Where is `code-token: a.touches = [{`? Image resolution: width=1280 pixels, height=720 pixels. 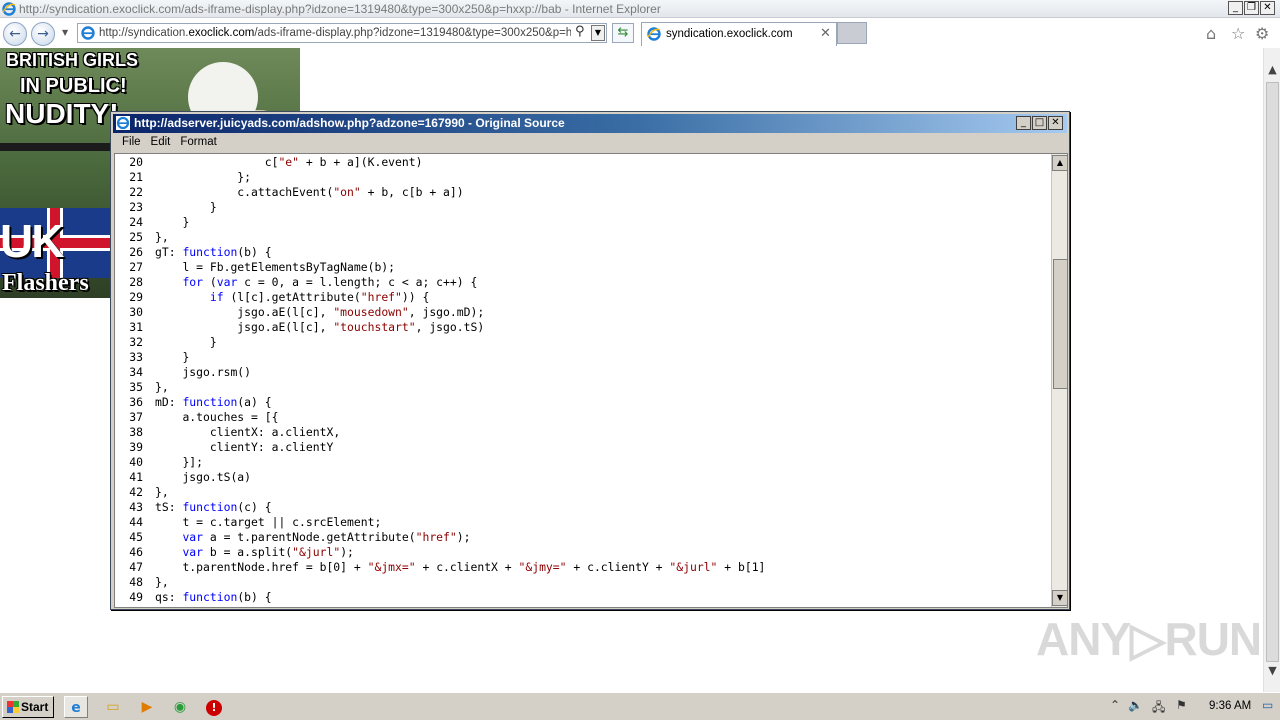 code-token: a.touches = [{ is located at coordinates (230, 417).